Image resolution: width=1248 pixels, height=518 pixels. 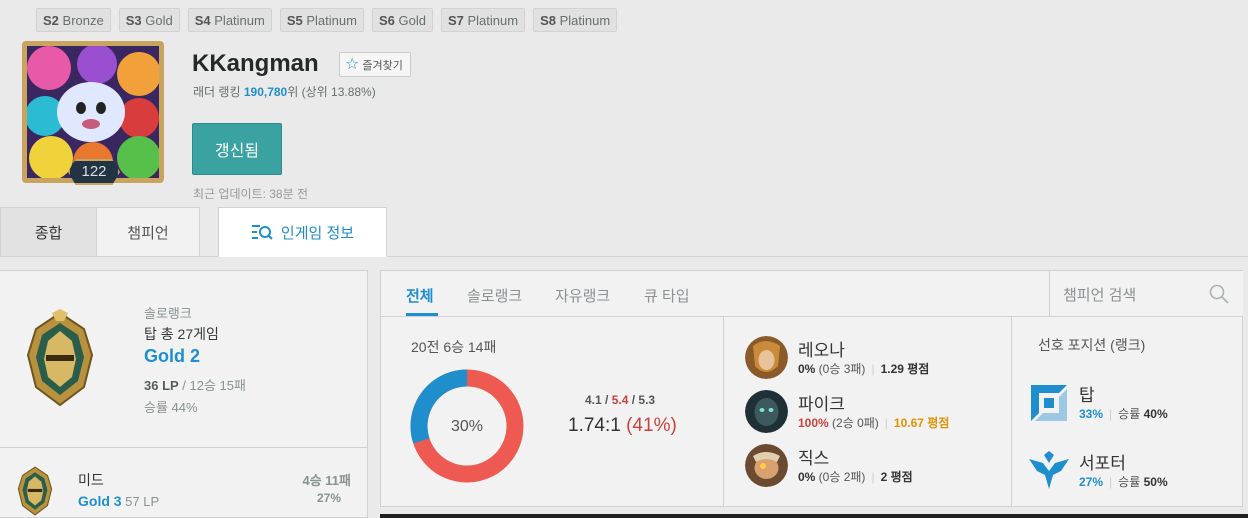 What do you see at coordinates (251, 194) in the screenshot?
I see `last-update-text: 최근 업데이트: 38분 전` at bounding box center [251, 194].